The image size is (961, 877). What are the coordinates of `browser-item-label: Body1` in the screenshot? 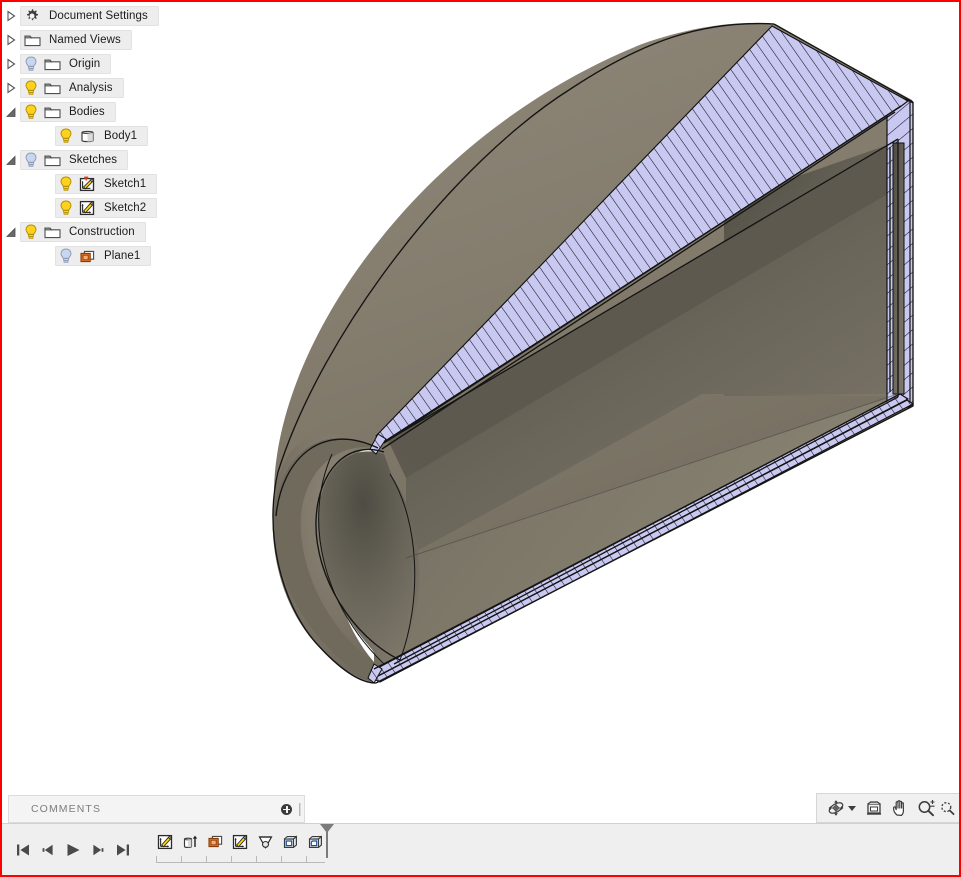 It's located at (121, 136).